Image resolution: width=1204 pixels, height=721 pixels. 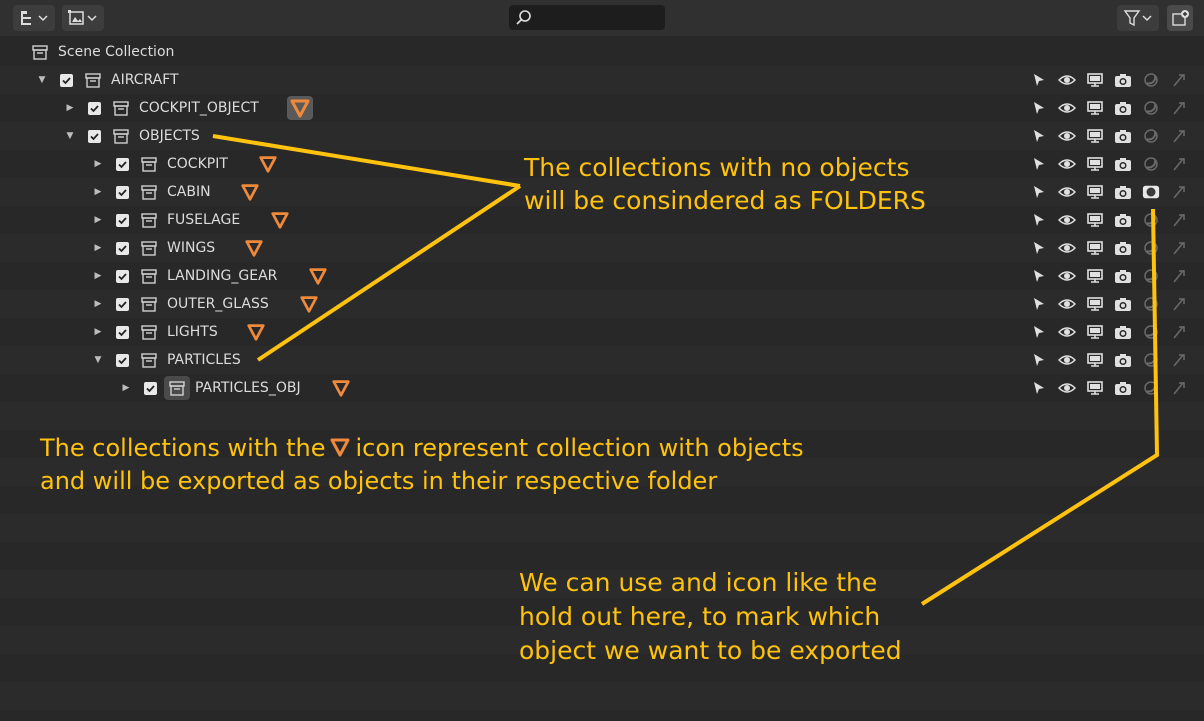 I want to click on collection-label: CABIN, so click(x=189, y=192).